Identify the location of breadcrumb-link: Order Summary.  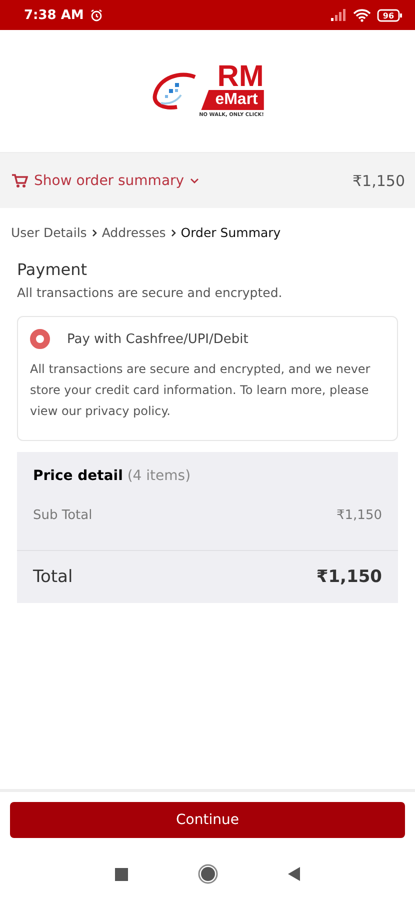
(230, 232).